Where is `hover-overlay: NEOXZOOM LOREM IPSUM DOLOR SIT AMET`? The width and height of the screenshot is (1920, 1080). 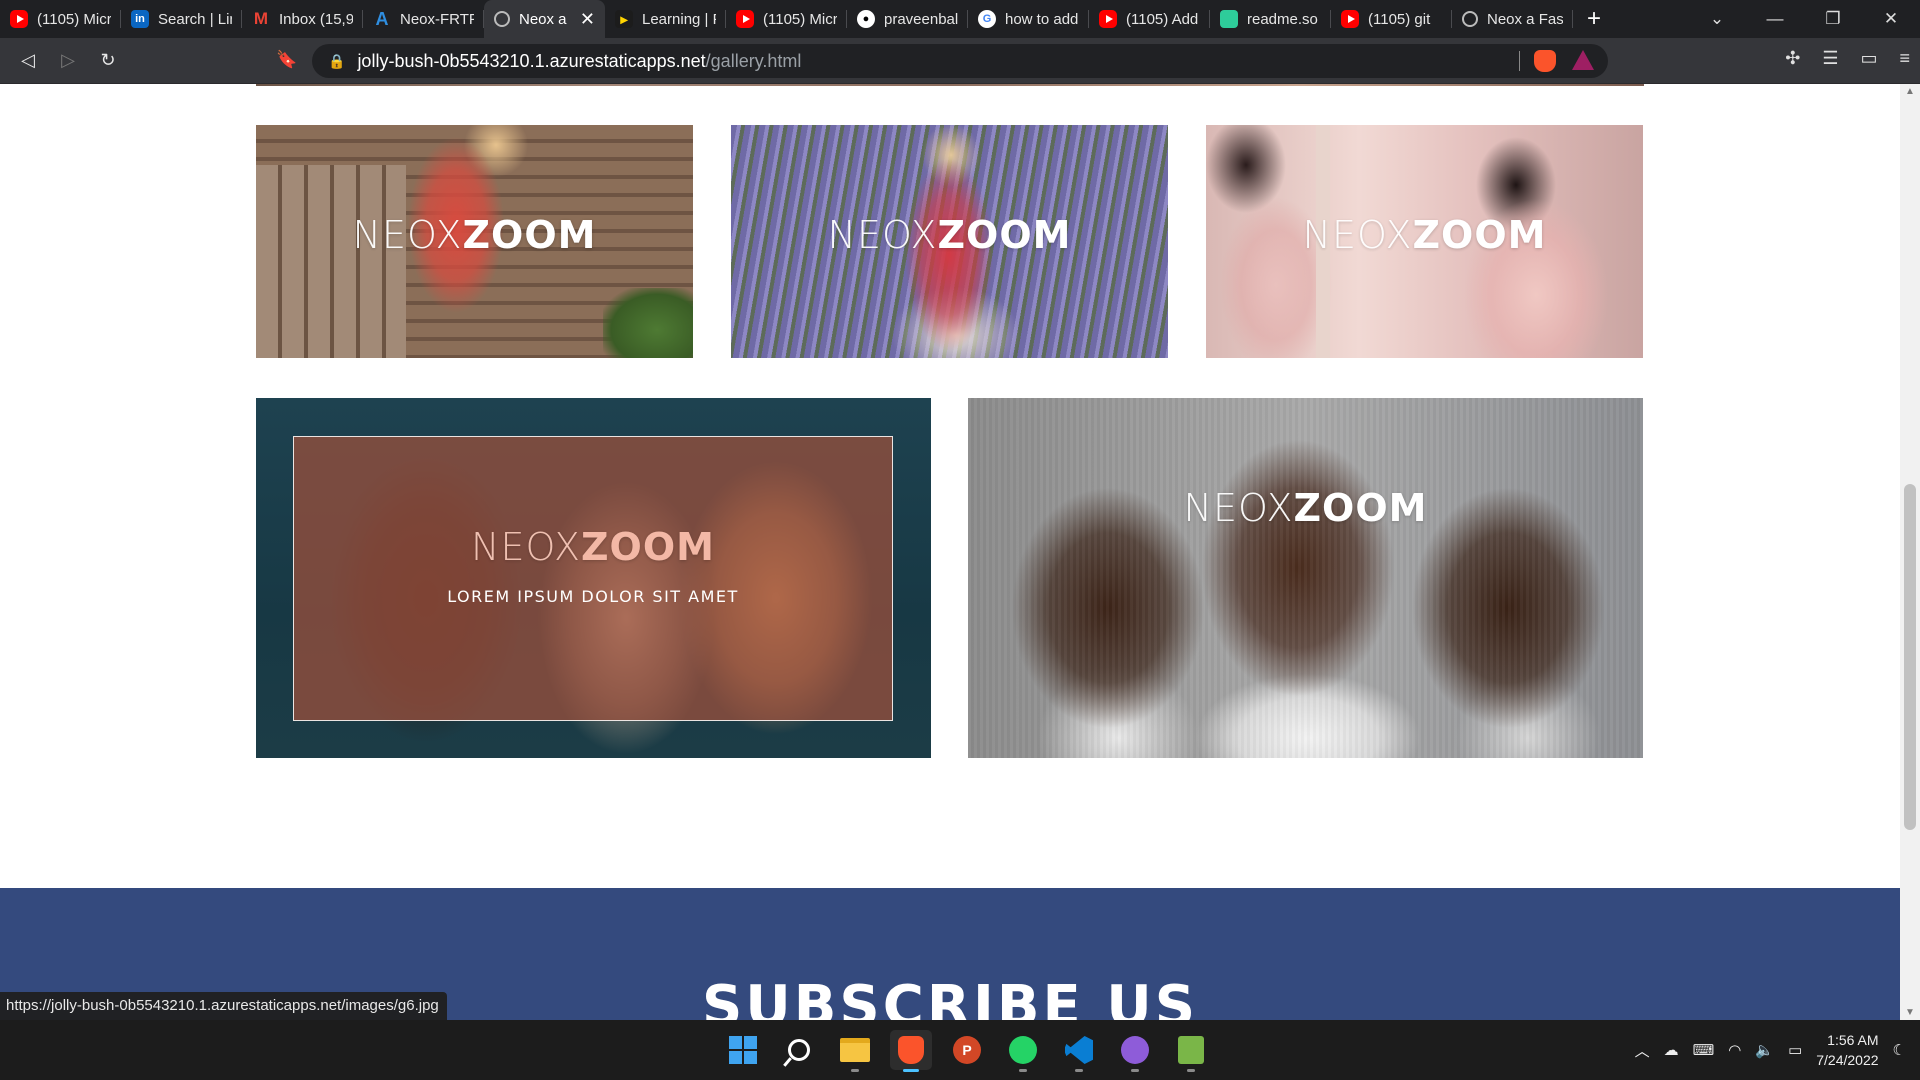 hover-overlay: NEOXZOOM LOREM IPSUM DOLOR SIT AMET is located at coordinates (593, 578).